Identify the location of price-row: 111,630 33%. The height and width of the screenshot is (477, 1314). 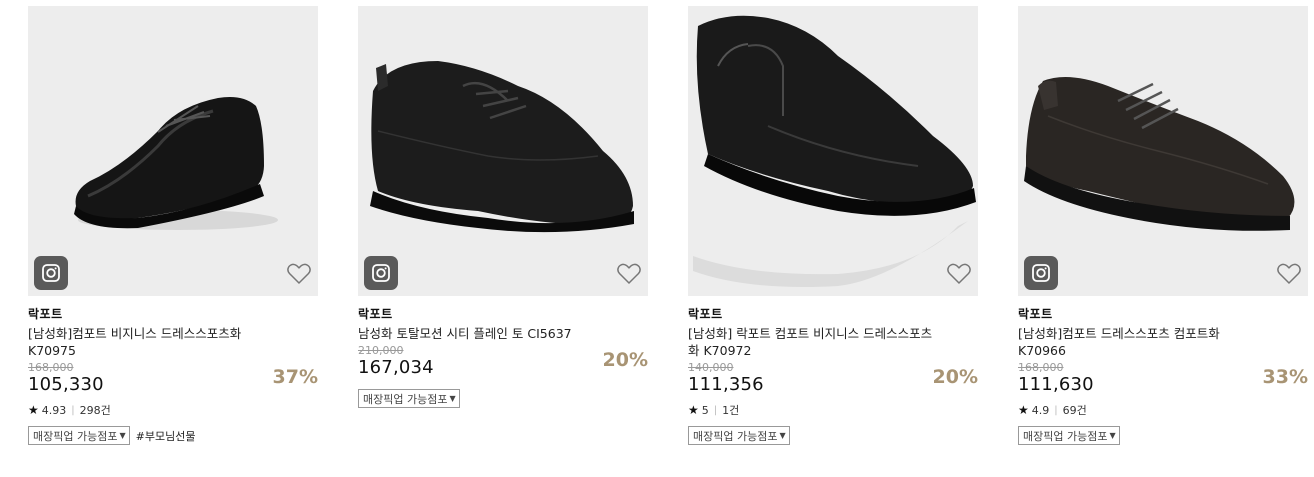
(1164, 382).